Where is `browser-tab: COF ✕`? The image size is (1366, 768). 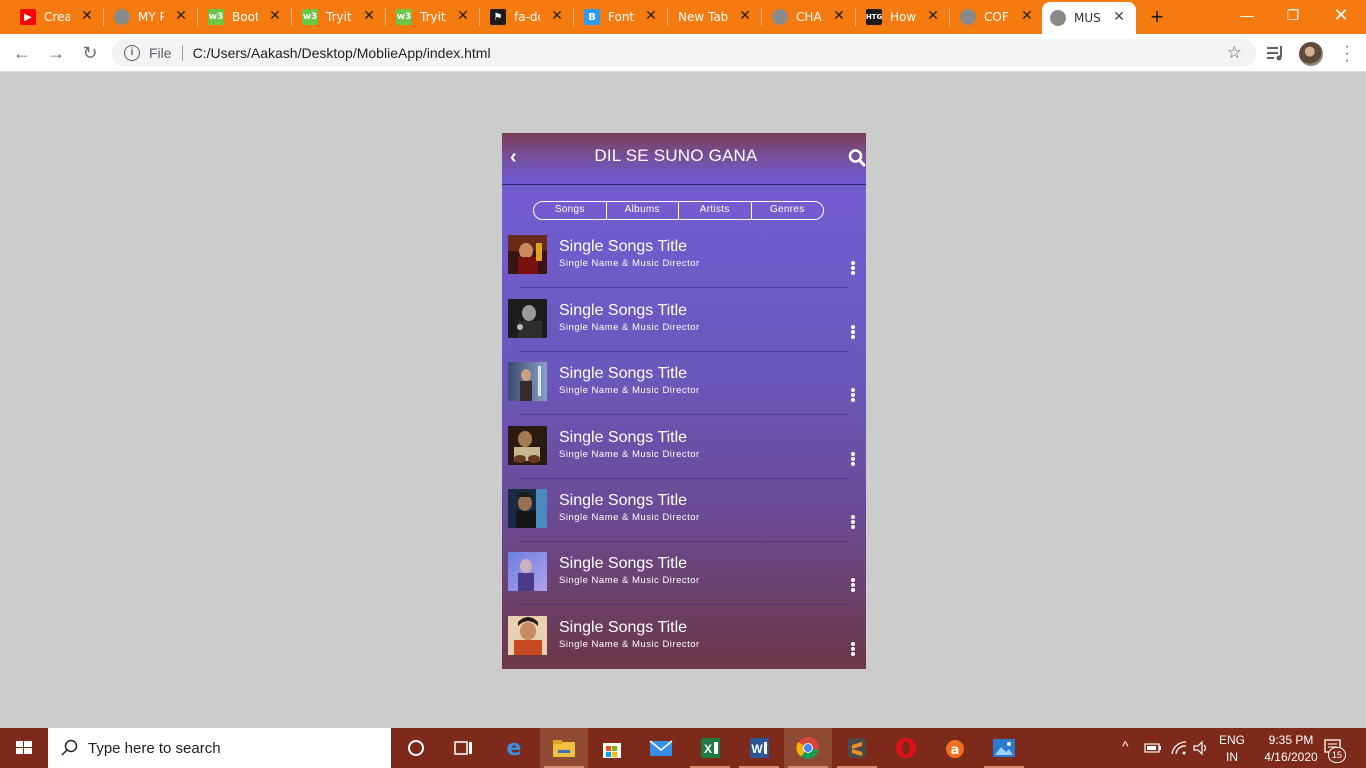 browser-tab: COF ✕ is located at coordinates (998, 17).